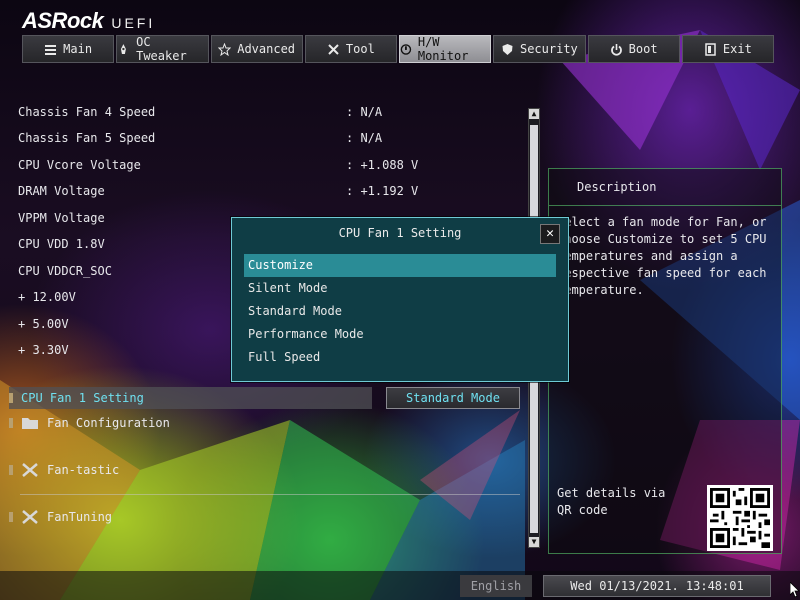 The width and height of the screenshot is (800, 600). What do you see at coordinates (496, 586) in the screenshot?
I see `language-button: English` at bounding box center [496, 586].